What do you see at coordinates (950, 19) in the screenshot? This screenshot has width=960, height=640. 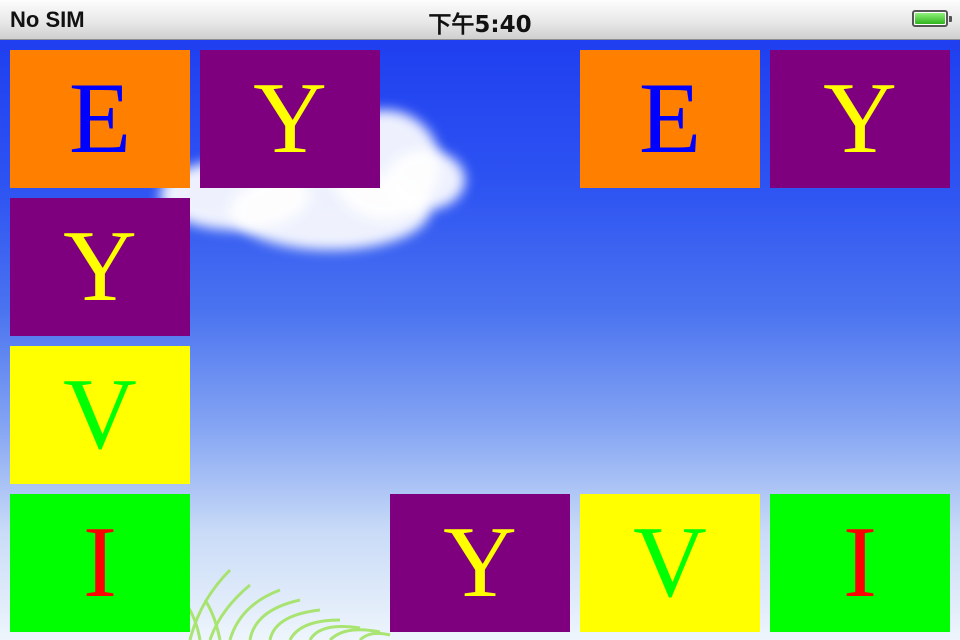 I see `battery-nub` at bounding box center [950, 19].